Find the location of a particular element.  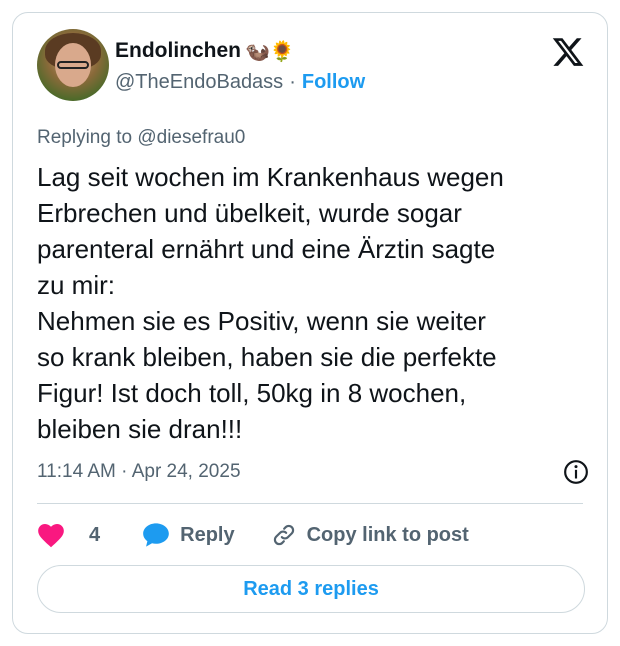

replying-to: Replying to @diesefrau0 is located at coordinates (141, 138).